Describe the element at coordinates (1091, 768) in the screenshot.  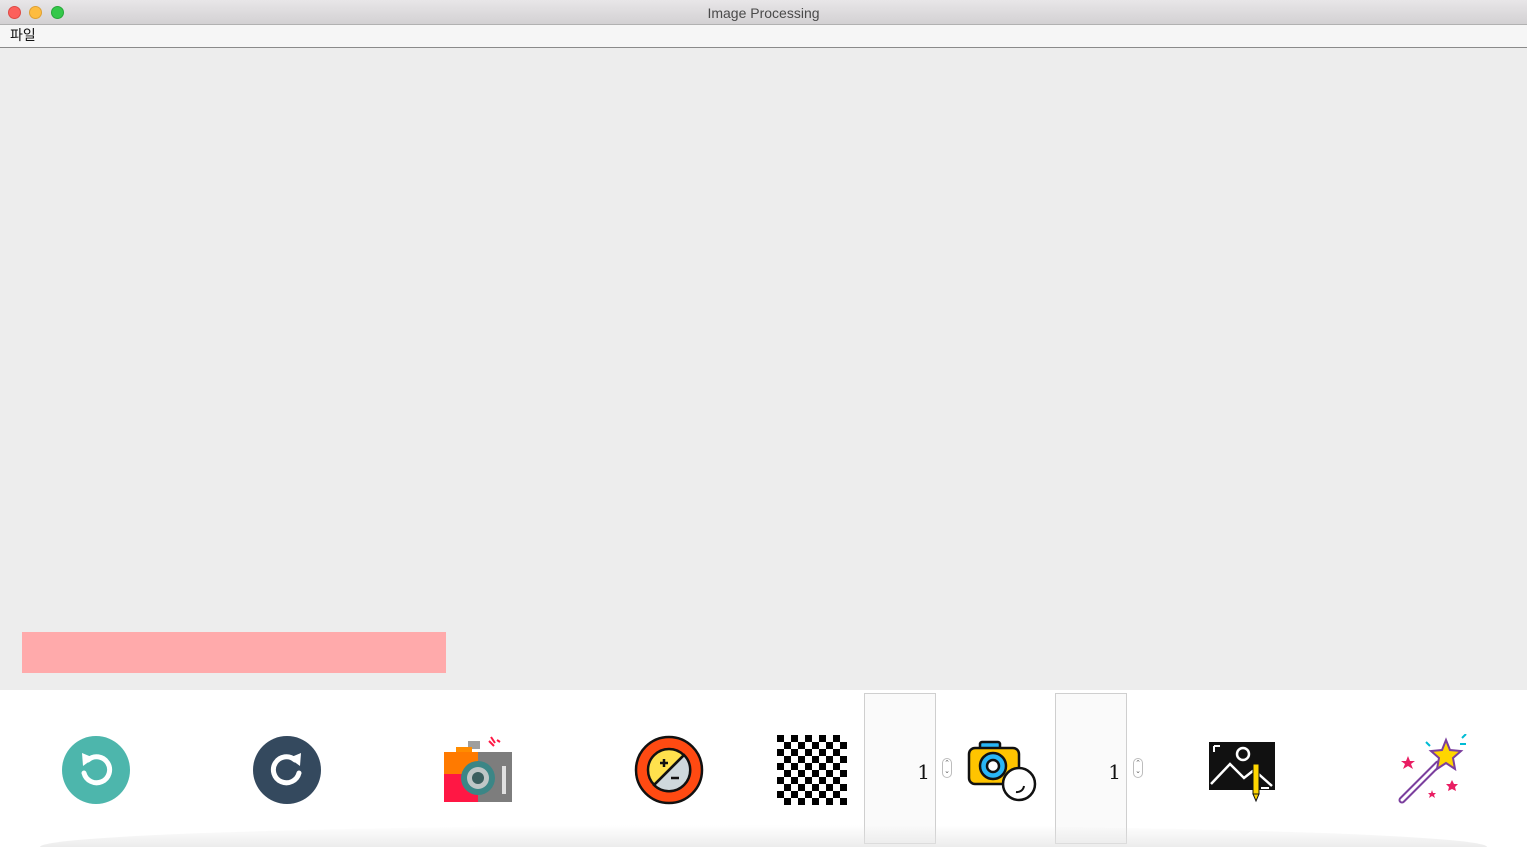
I see `filter-level-spinbox: 1` at that location.